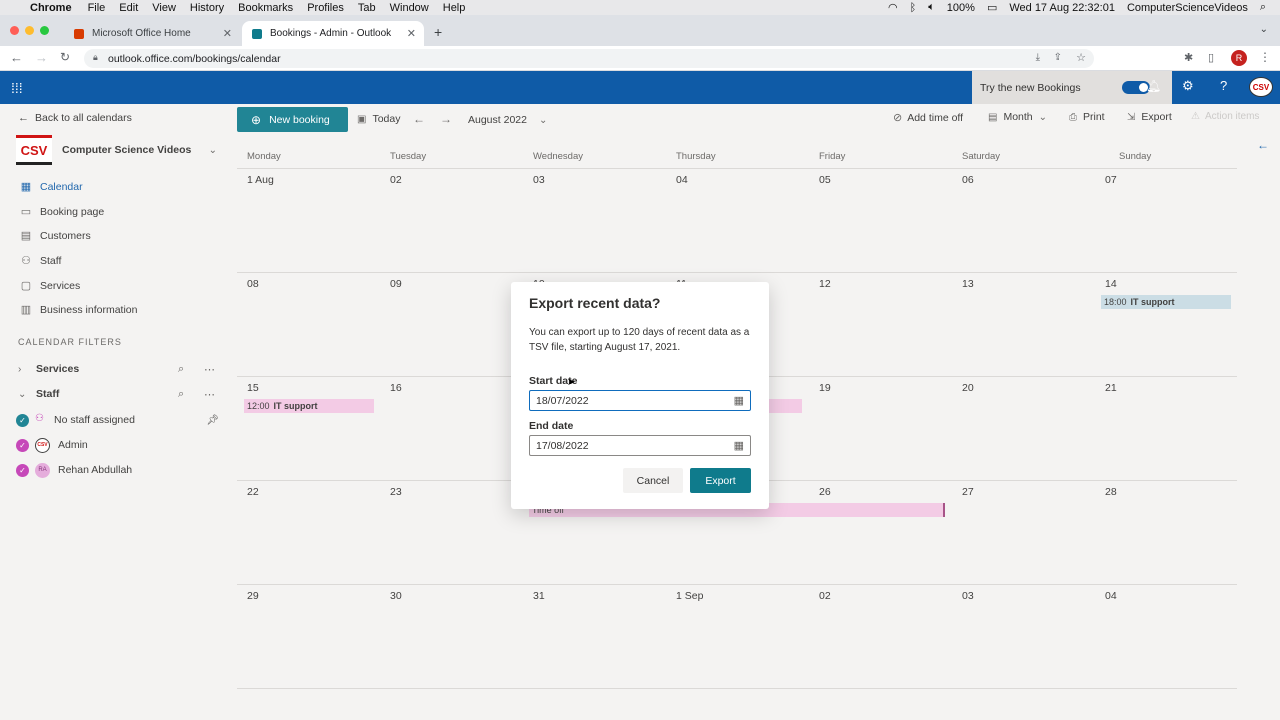  I want to click on menu-item-tab: Tab, so click(367, 8).